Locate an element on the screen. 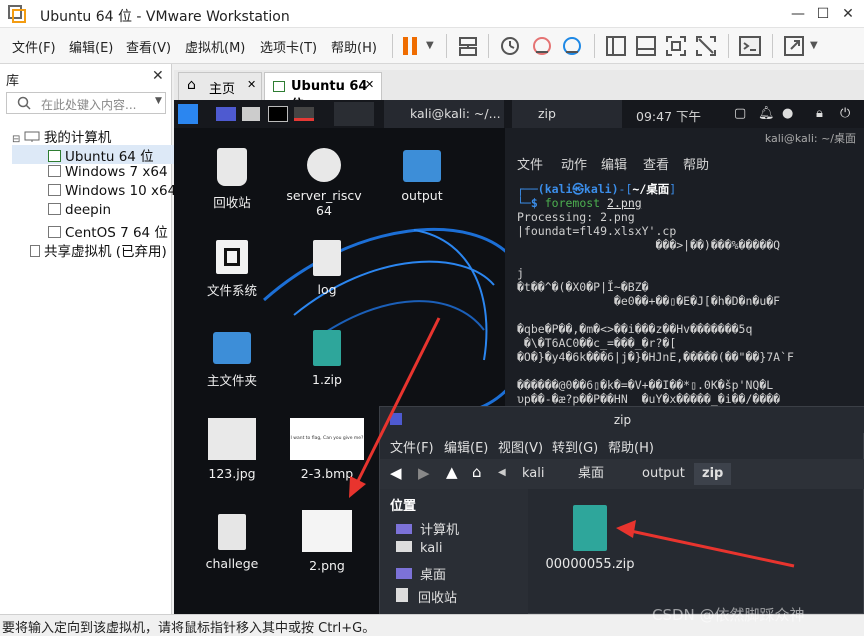  maximize-button: ☐ is located at coordinates (823, 14).